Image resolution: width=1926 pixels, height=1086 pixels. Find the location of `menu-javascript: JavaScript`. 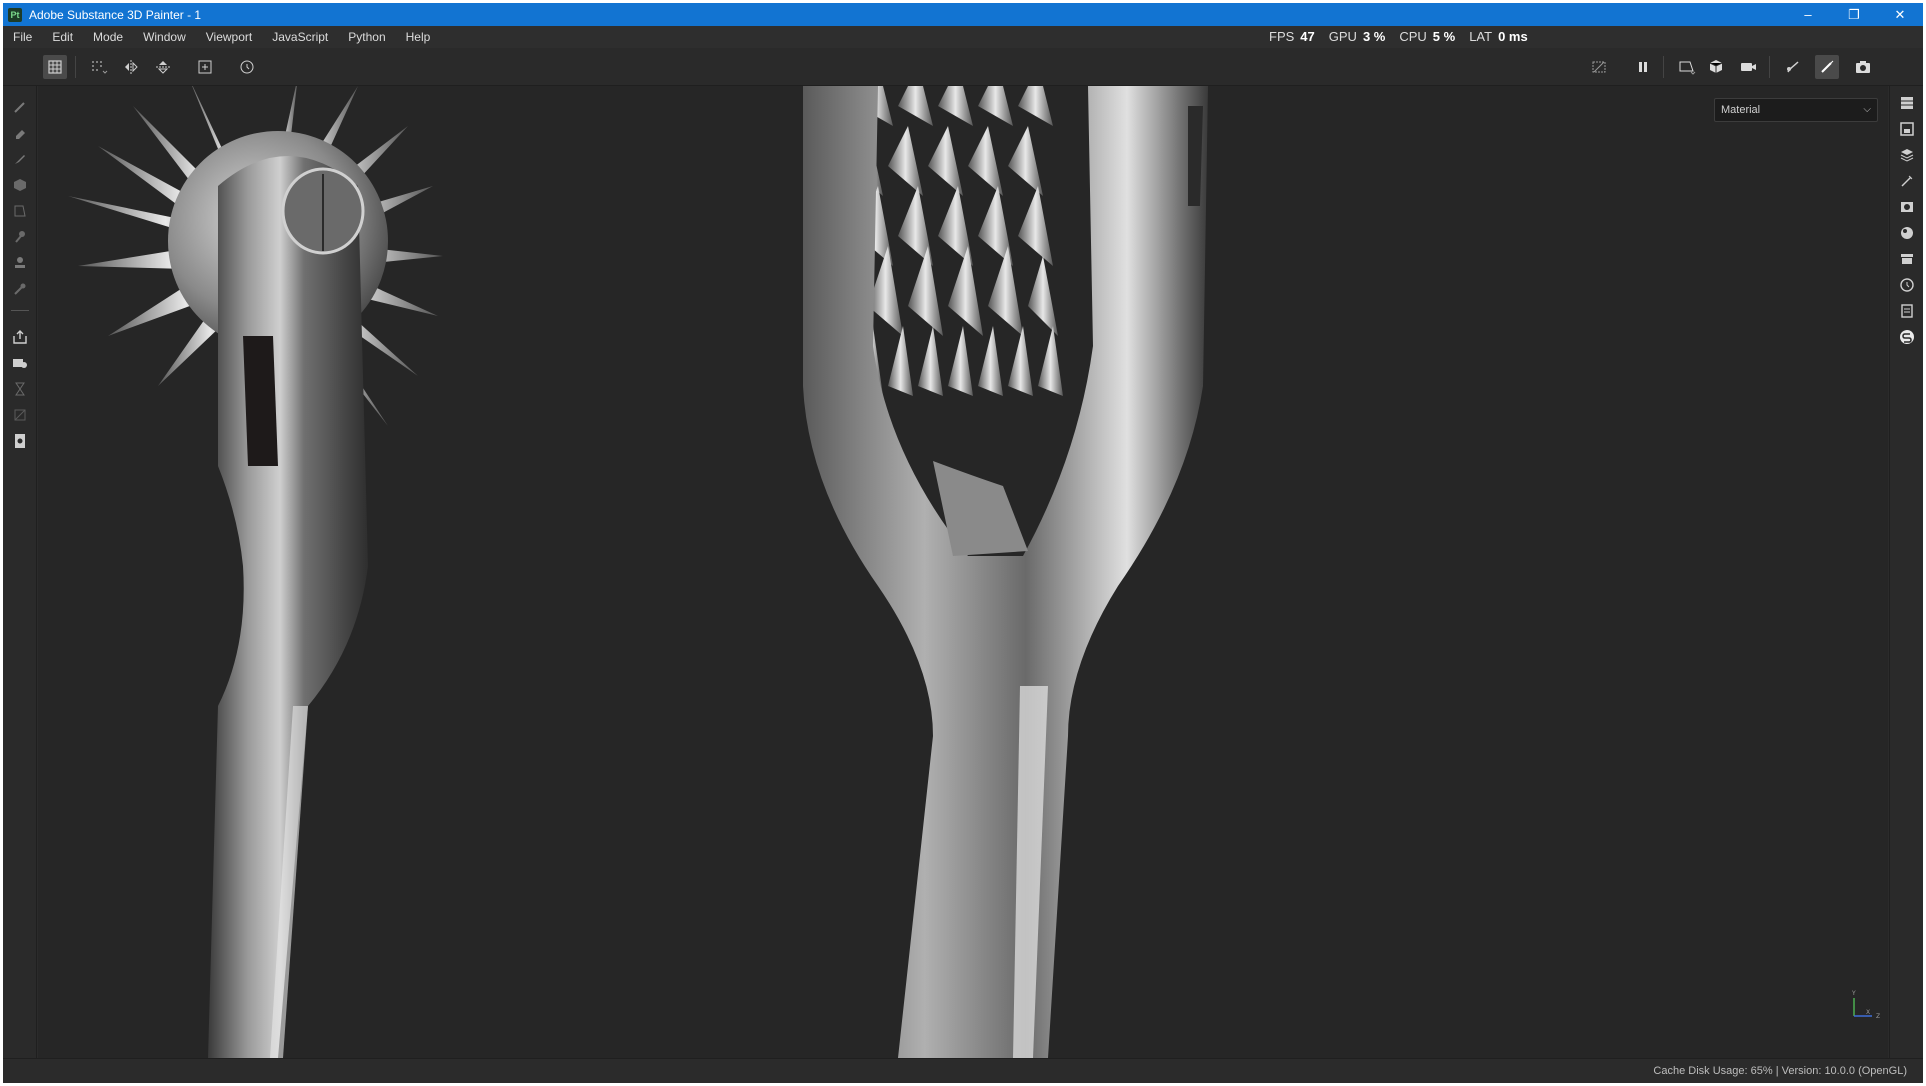

menu-javascript: JavaScript is located at coordinates (300, 37).